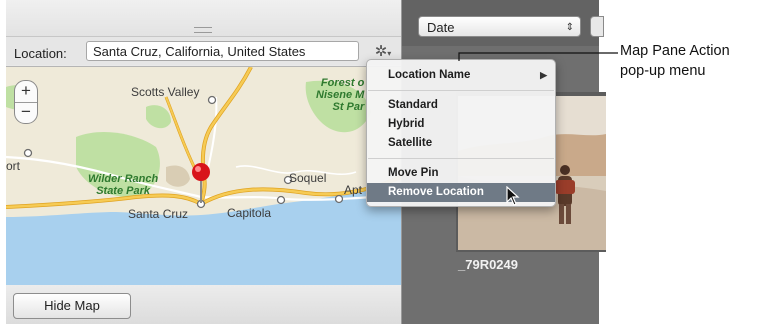 This screenshot has height=324, width=766. I want to click on photo-caption: _79R0249, so click(488, 264).